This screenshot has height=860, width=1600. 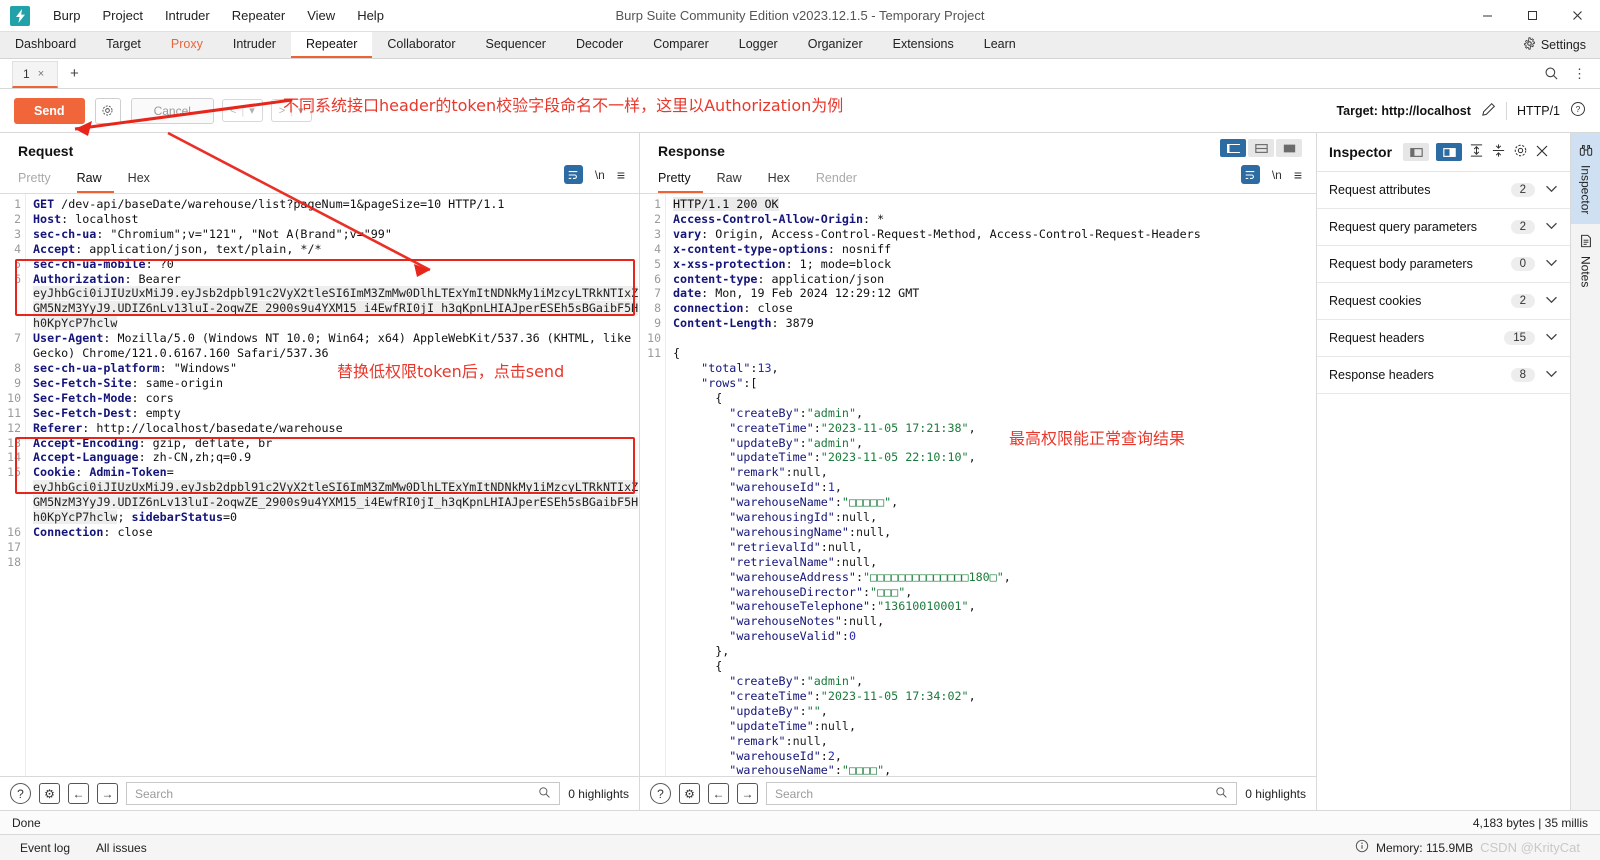 What do you see at coordinates (842, 180) in the screenshot?
I see `response-tab-render: Render` at bounding box center [842, 180].